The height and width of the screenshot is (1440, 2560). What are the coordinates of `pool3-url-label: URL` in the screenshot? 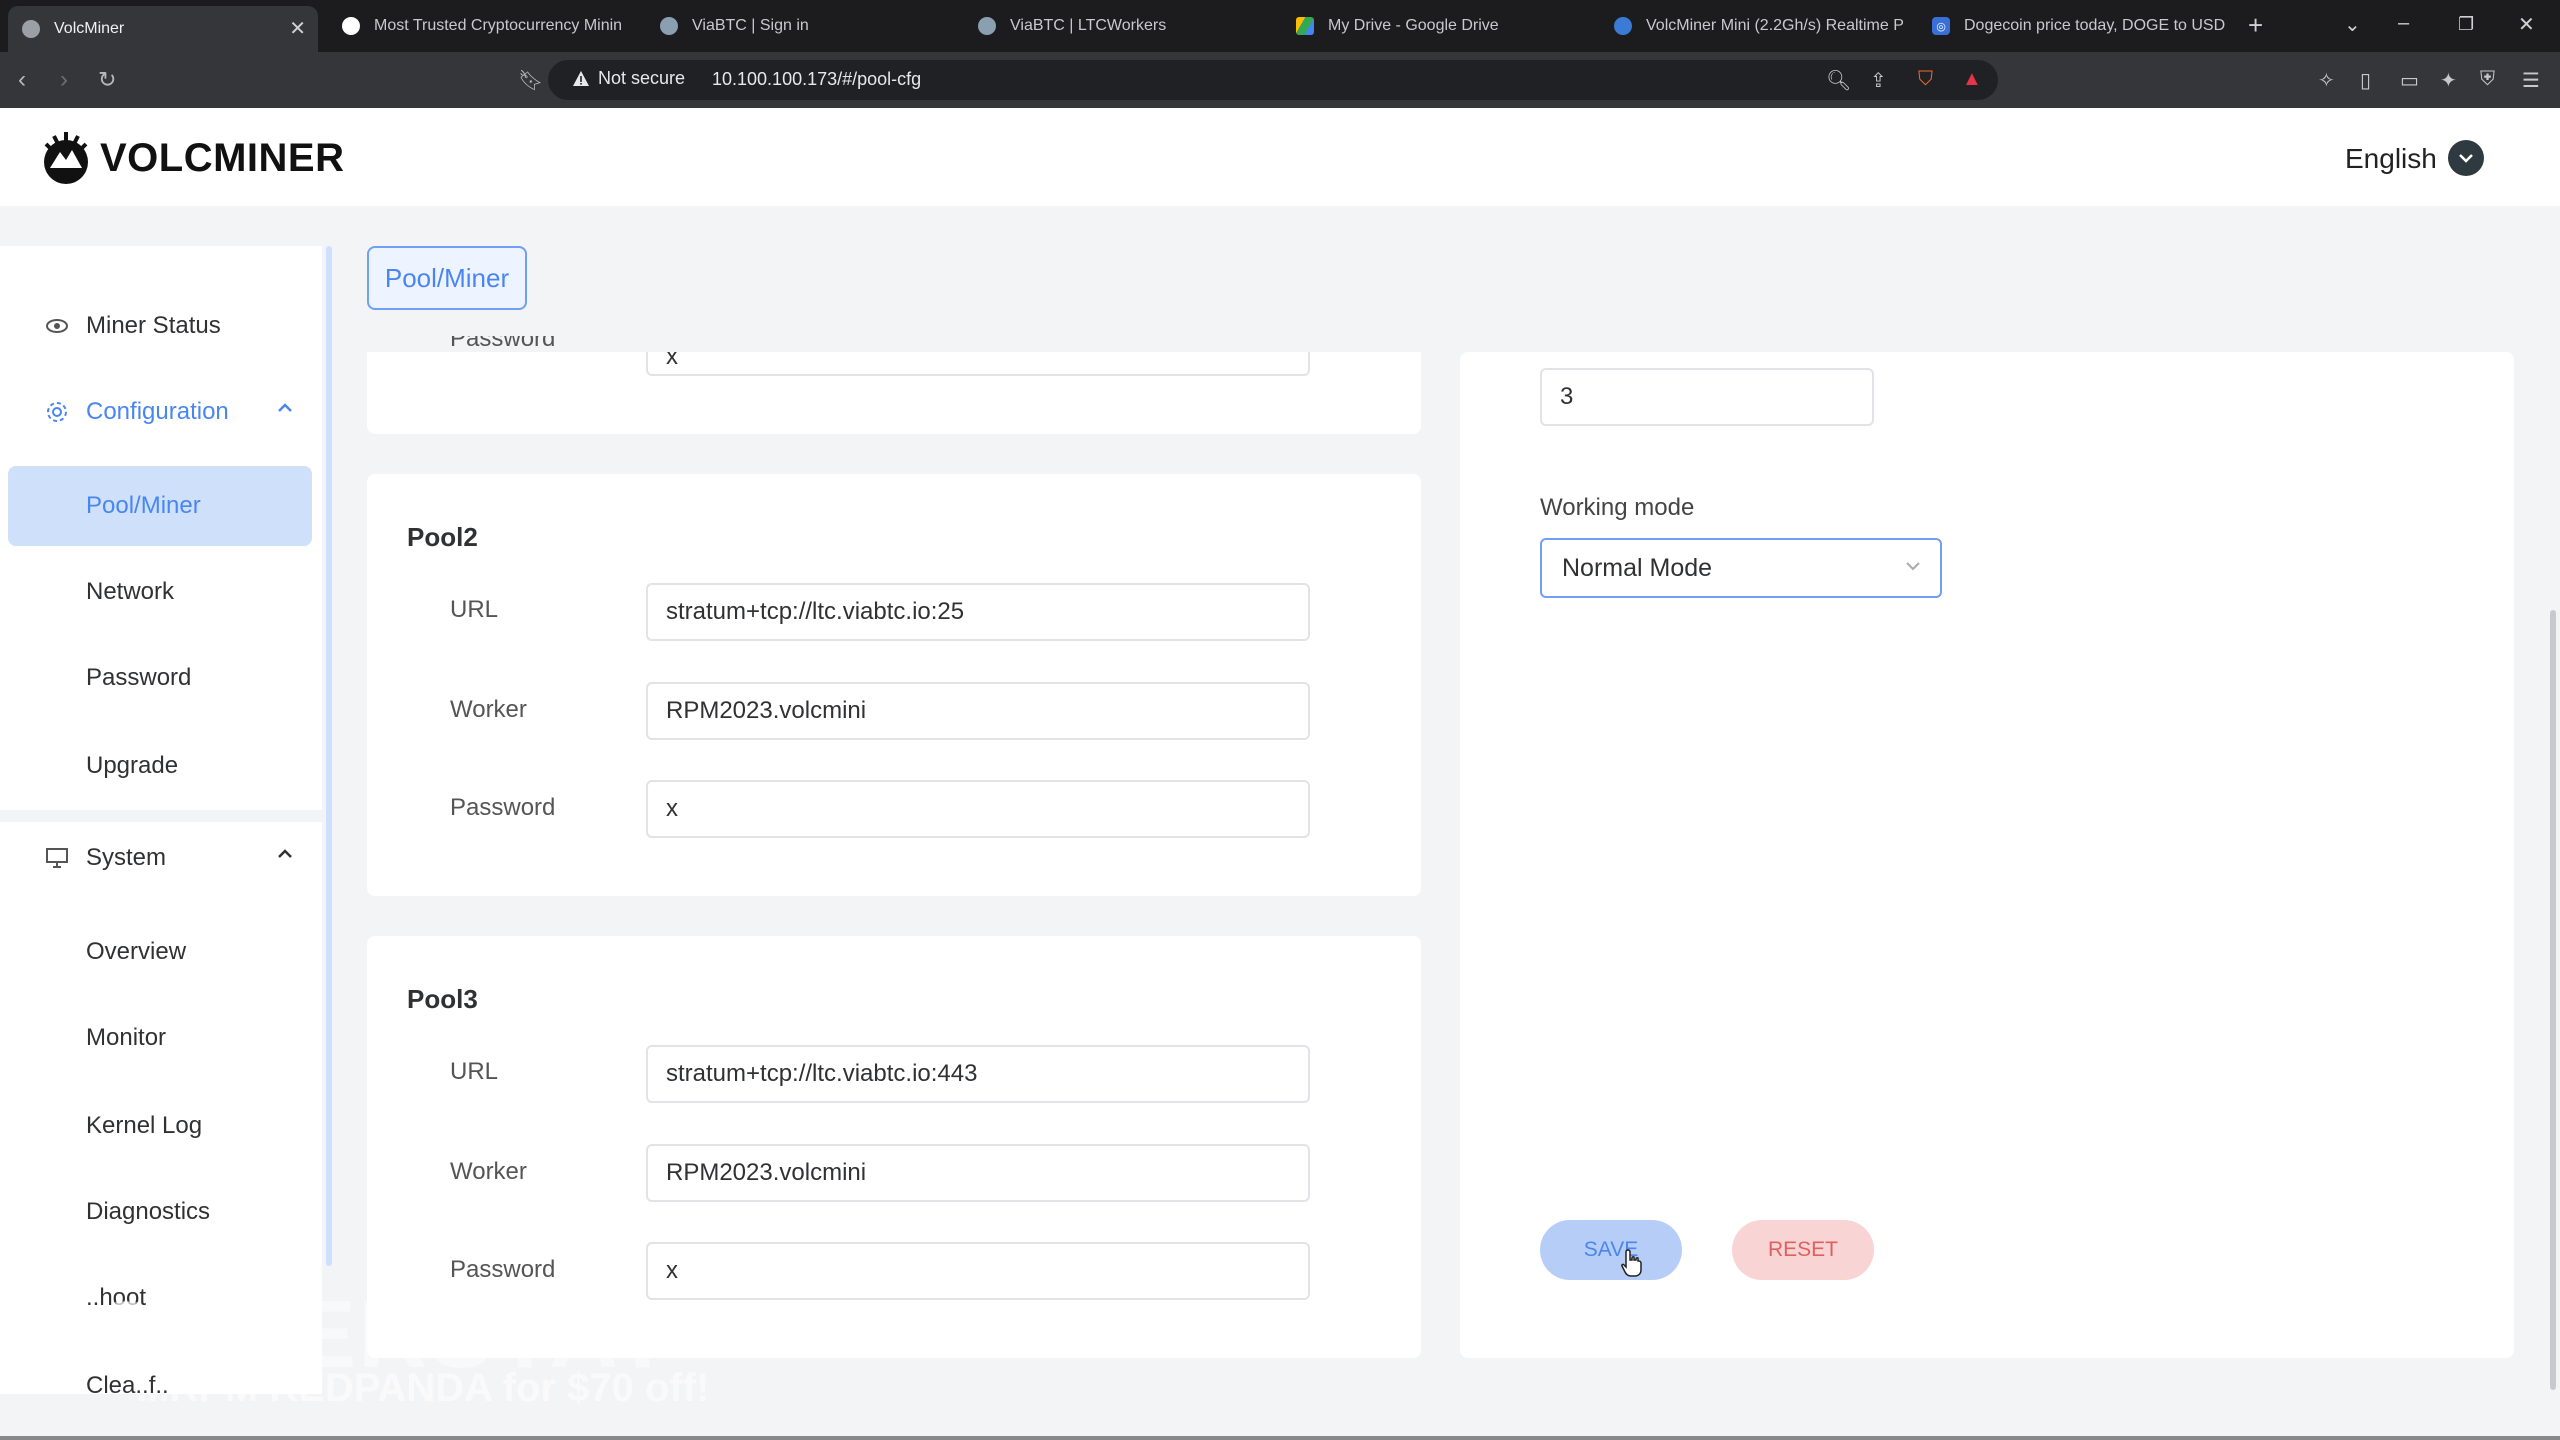 It's located at (474, 1071).